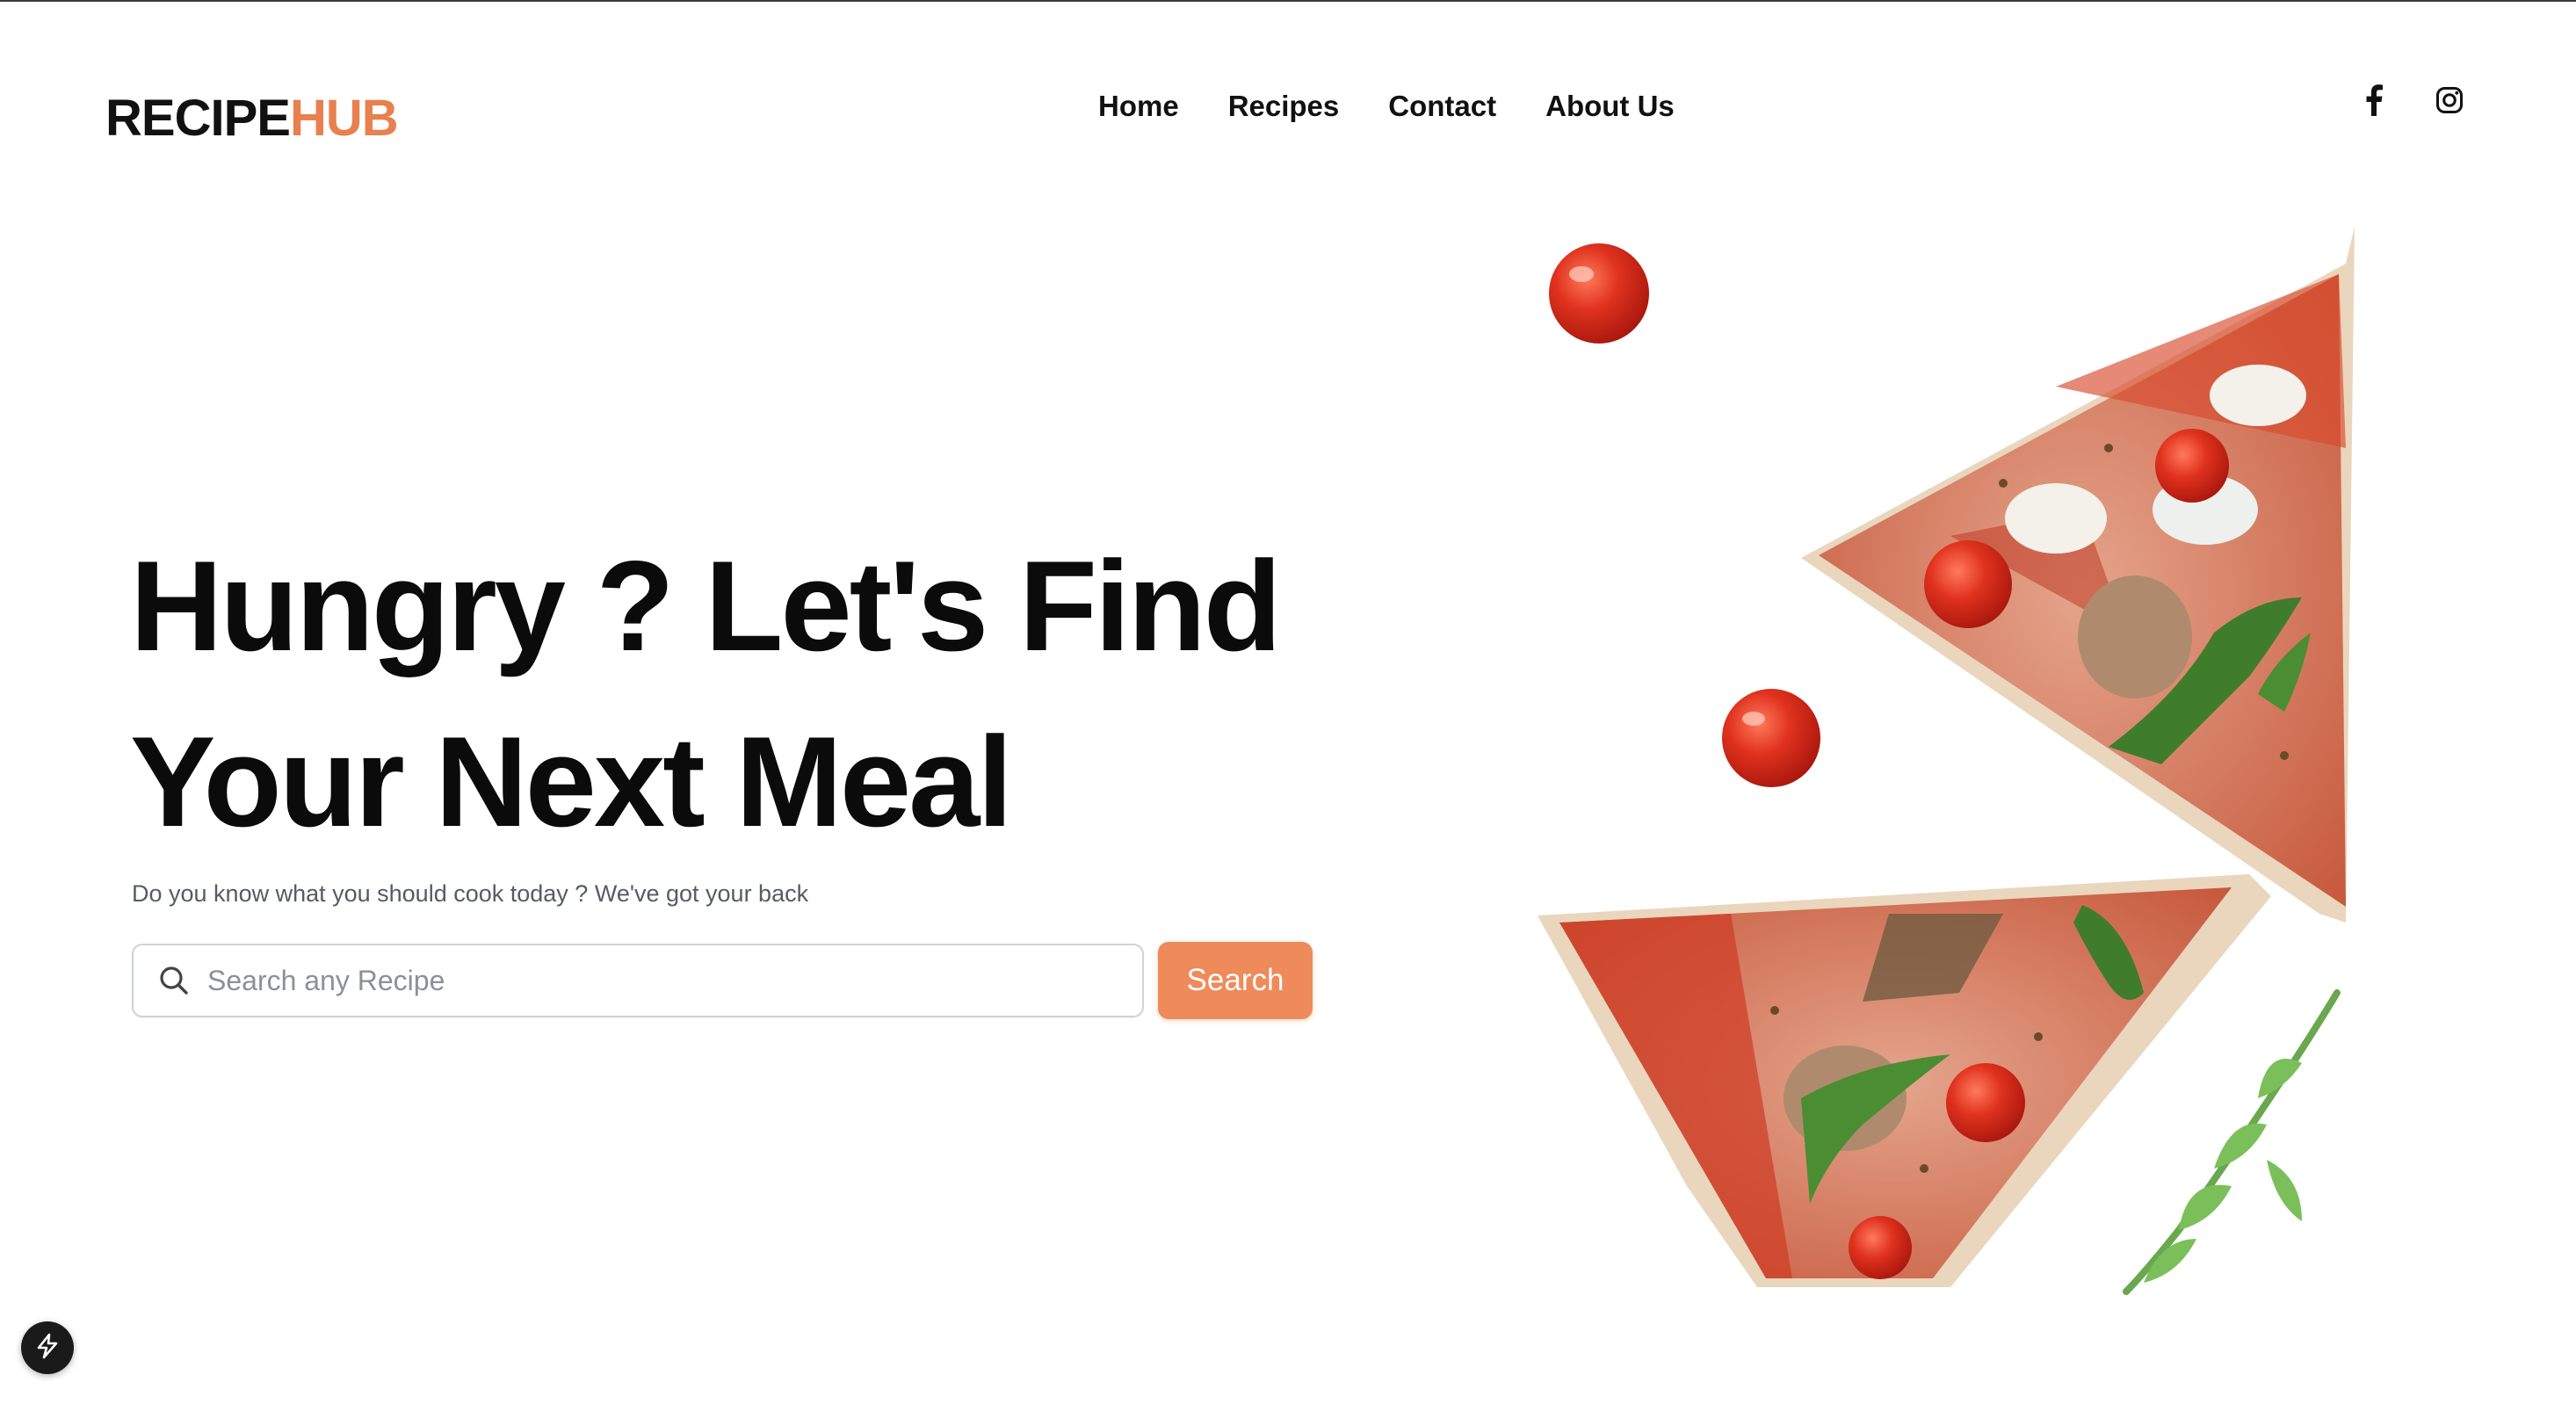  Describe the element at coordinates (1904, 1081) in the screenshot. I see `pizza-slice-lower` at that location.